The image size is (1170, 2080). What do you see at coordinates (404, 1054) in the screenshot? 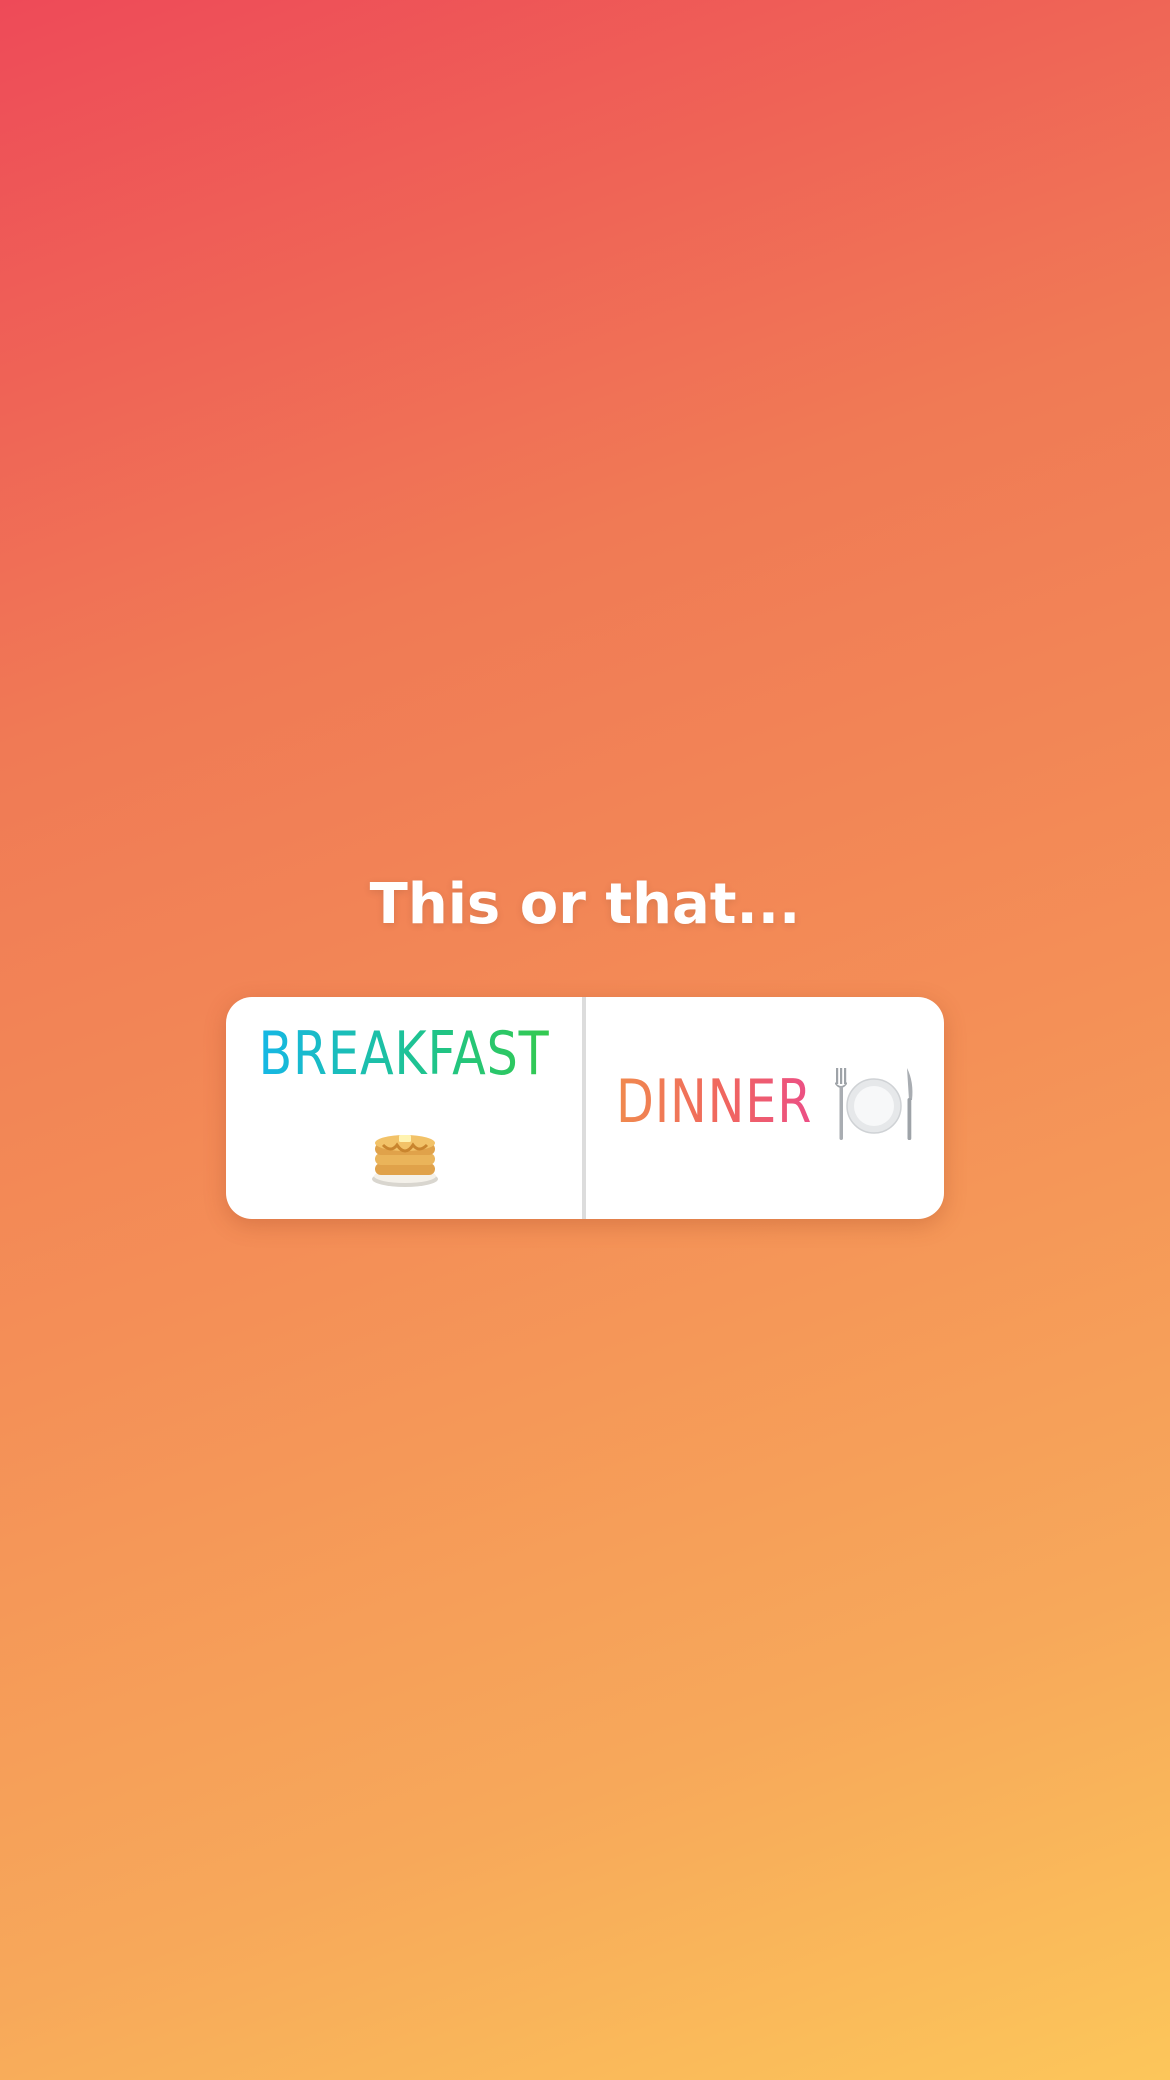
I see `option-breakfast-label: BREAKFAST` at bounding box center [404, 1054].